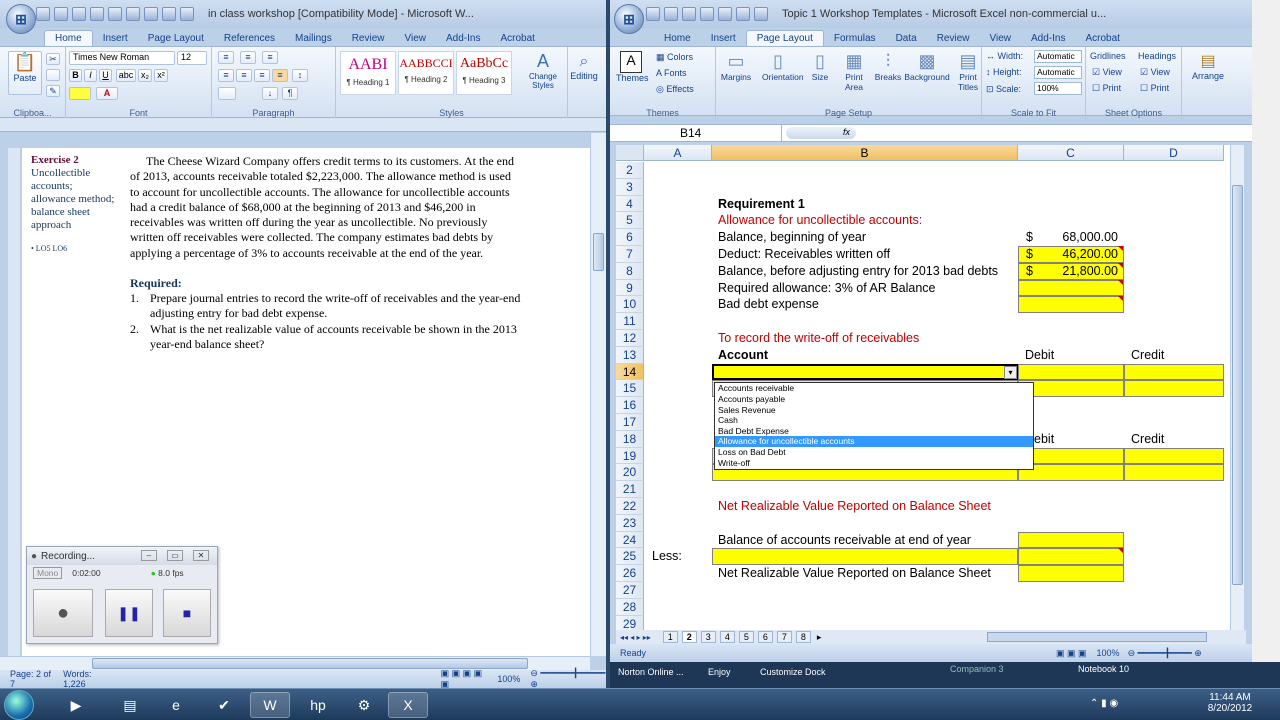 The width and height of the screenshot is (1280, 720). I want to click on sheet-tab-1: 1, so click(670, 637).